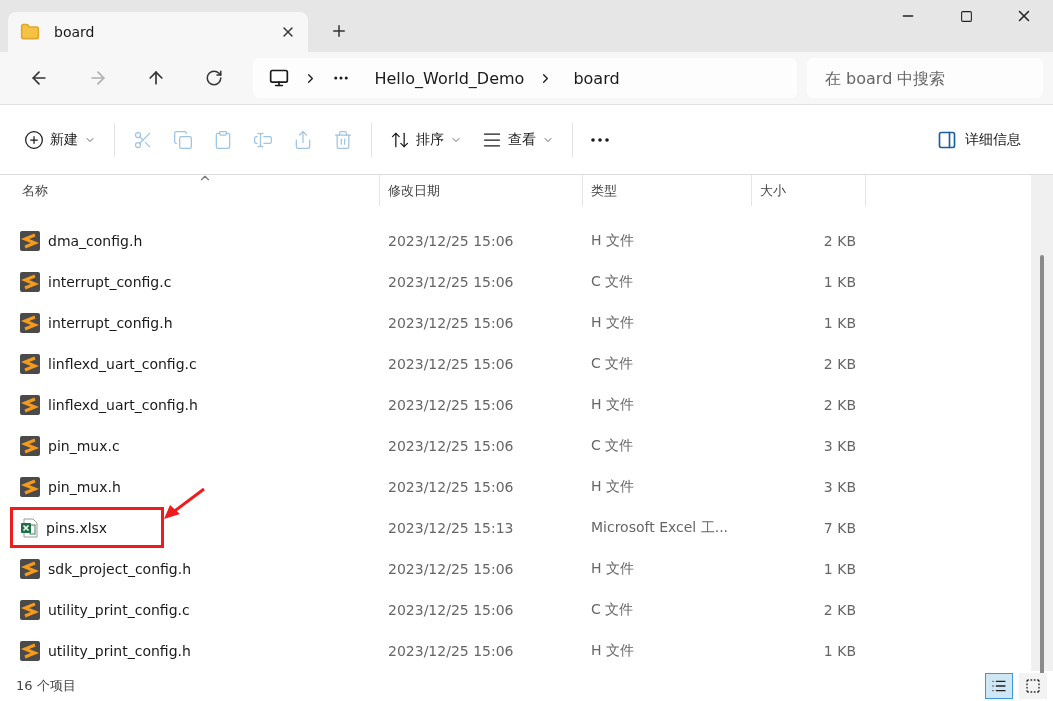  What do you see at coordinates (77, 527) in the screenshot?
I see `file-name: pins.xlsx` at bounding box center [77, 527].